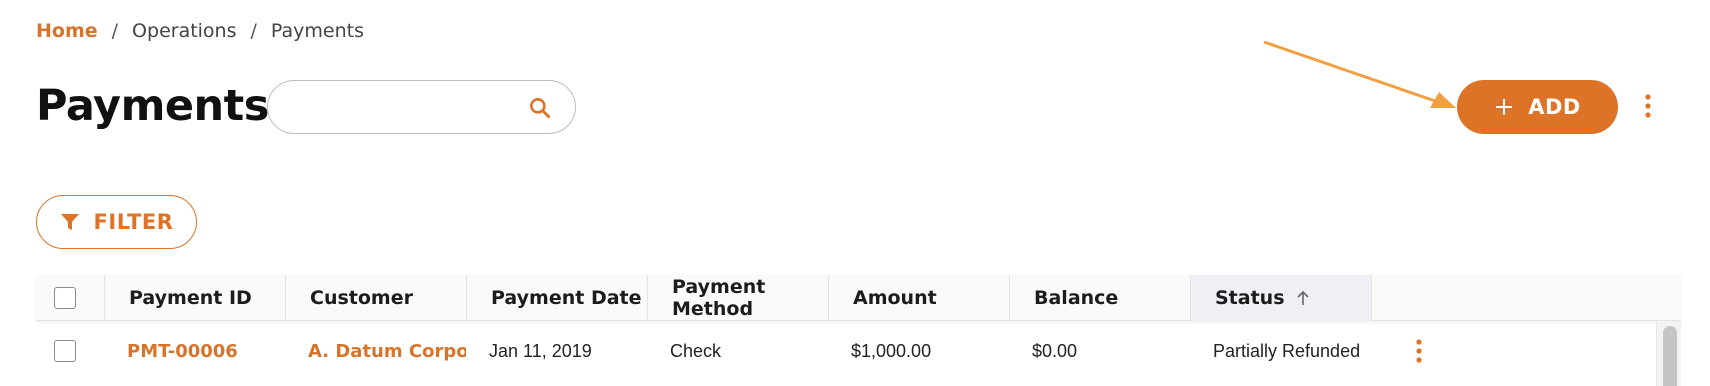 The image size is (1710, 386). Describe the element at coordinates (1359, 74) in the screenshot. I see `annotation-arrow` at that location.